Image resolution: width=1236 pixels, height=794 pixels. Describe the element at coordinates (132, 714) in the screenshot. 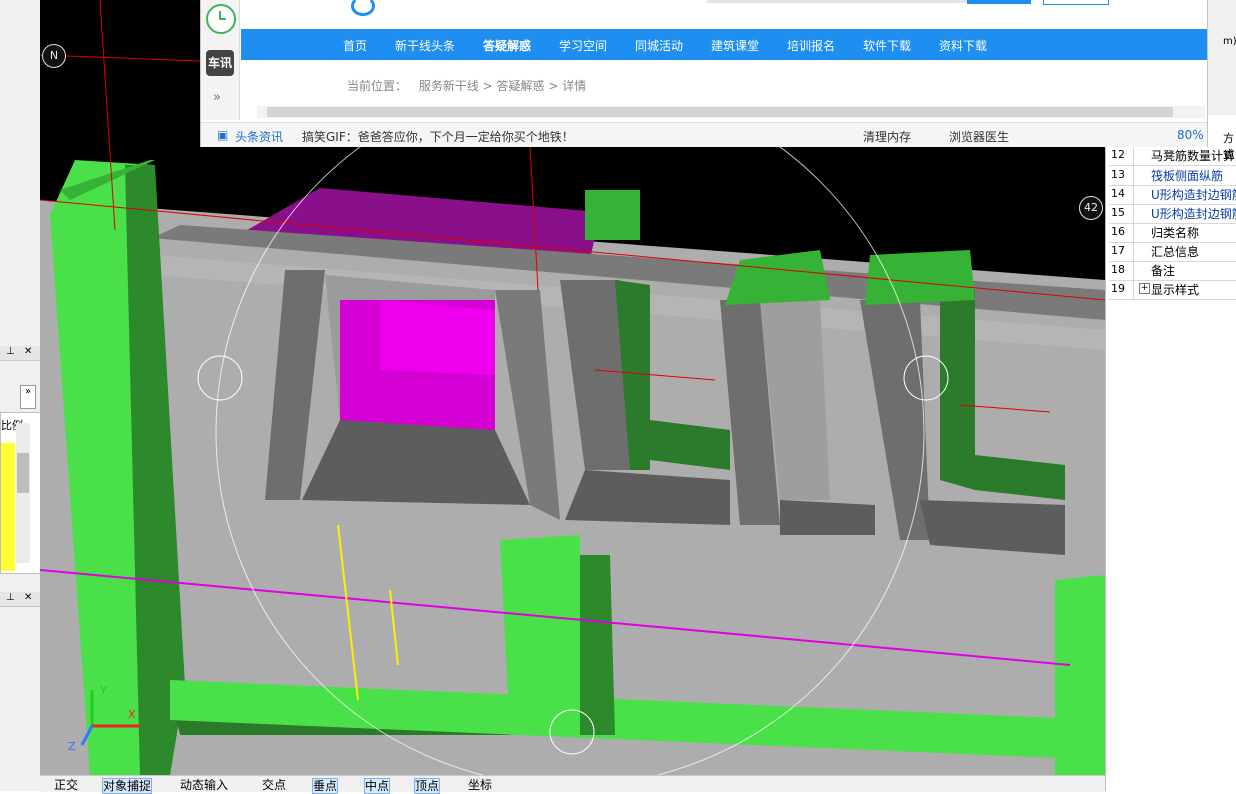

I see `axis-x-label: X` at that location.